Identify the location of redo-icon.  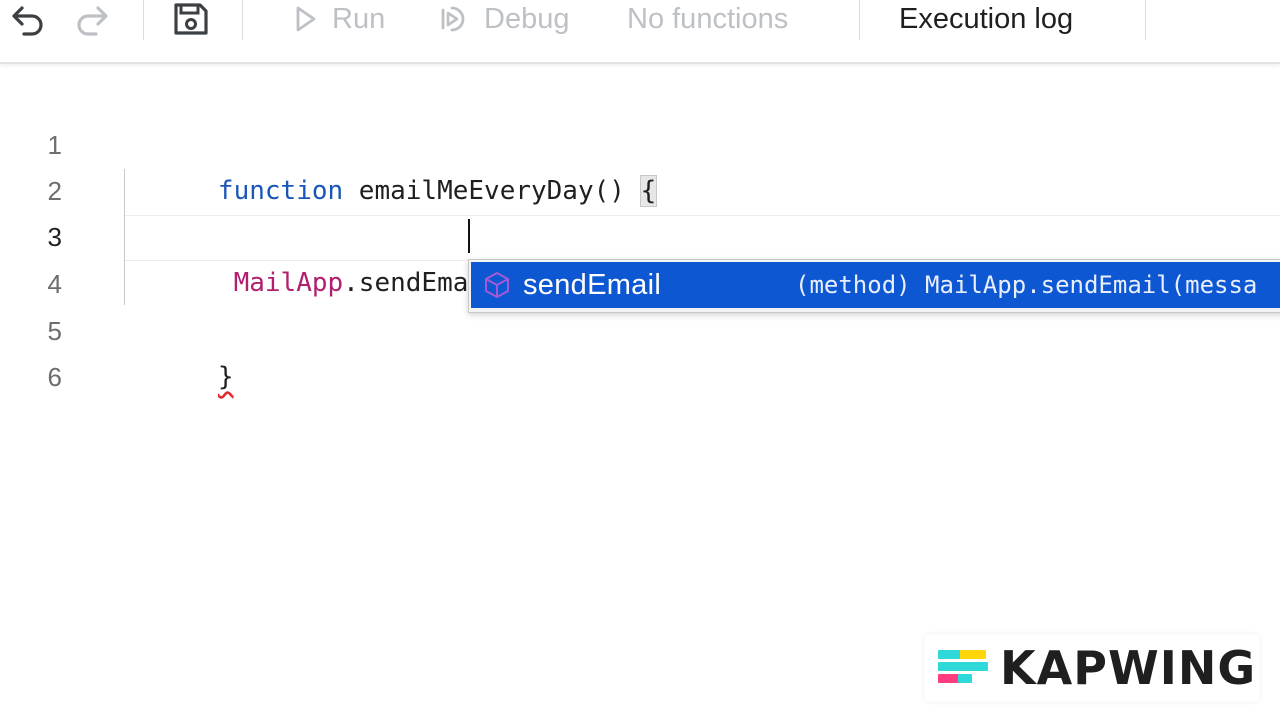
(92, 19).